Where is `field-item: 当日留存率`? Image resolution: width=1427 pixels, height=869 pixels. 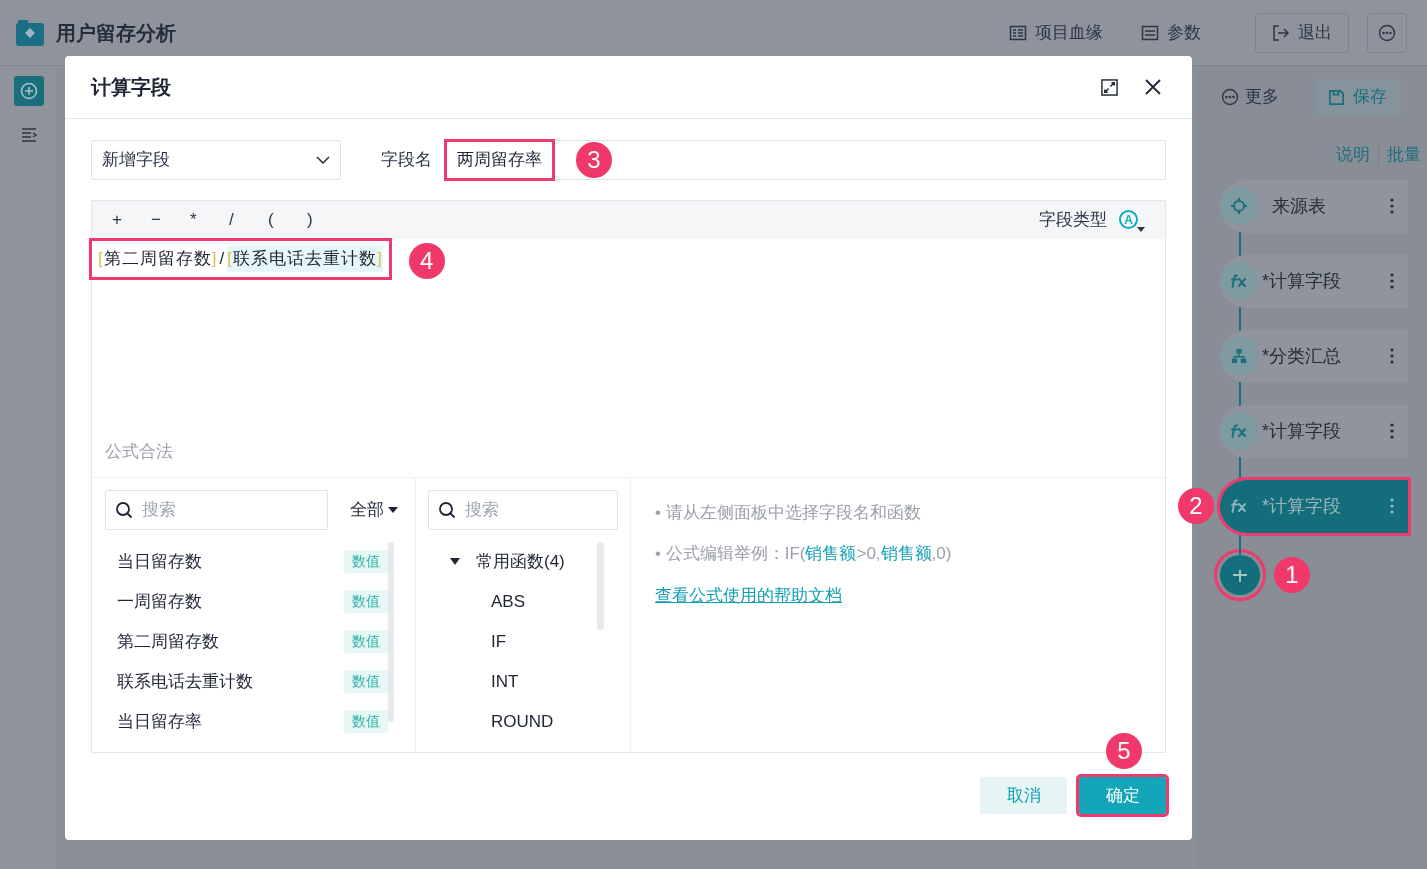
field-item: 当日留存率 is located at coordinates (159, 721).